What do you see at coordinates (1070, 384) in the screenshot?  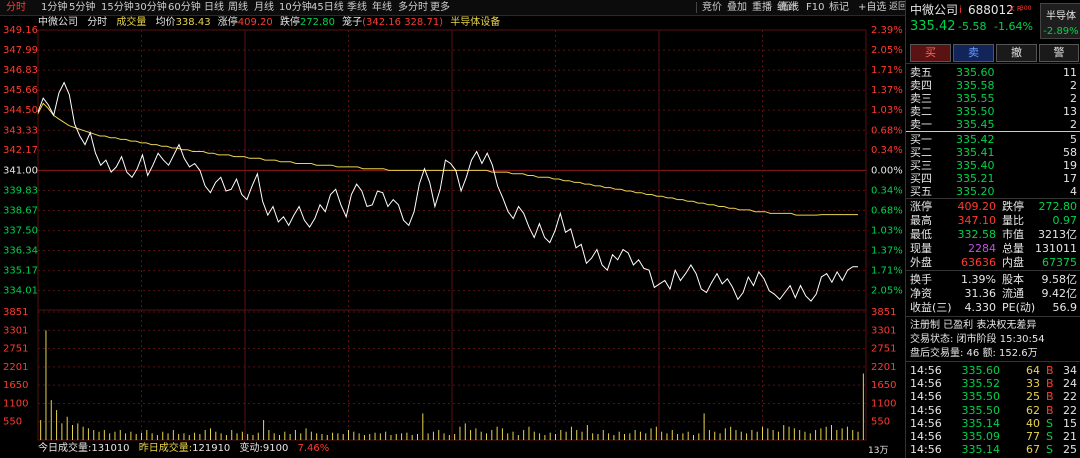 I see `tick-count: 24` at bounding box center [1070, 384].